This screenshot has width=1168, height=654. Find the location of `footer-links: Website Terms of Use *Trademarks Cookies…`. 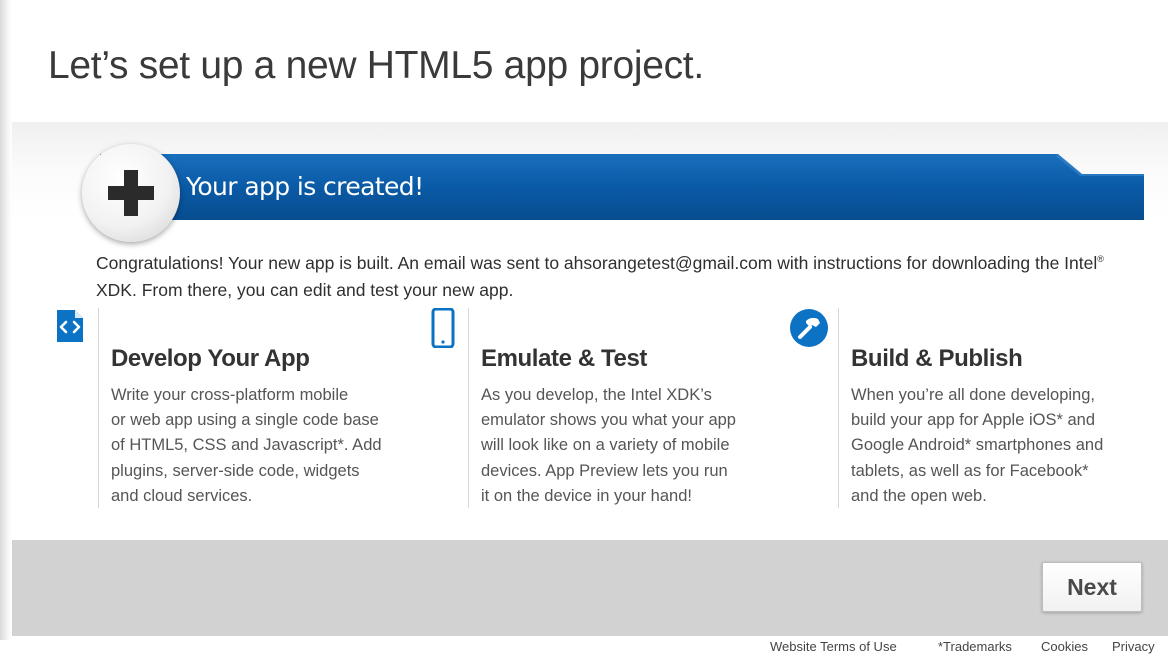

footer-links: Website Terms of Use *Trademarks Cookies… is located at coordinates (584, 646).